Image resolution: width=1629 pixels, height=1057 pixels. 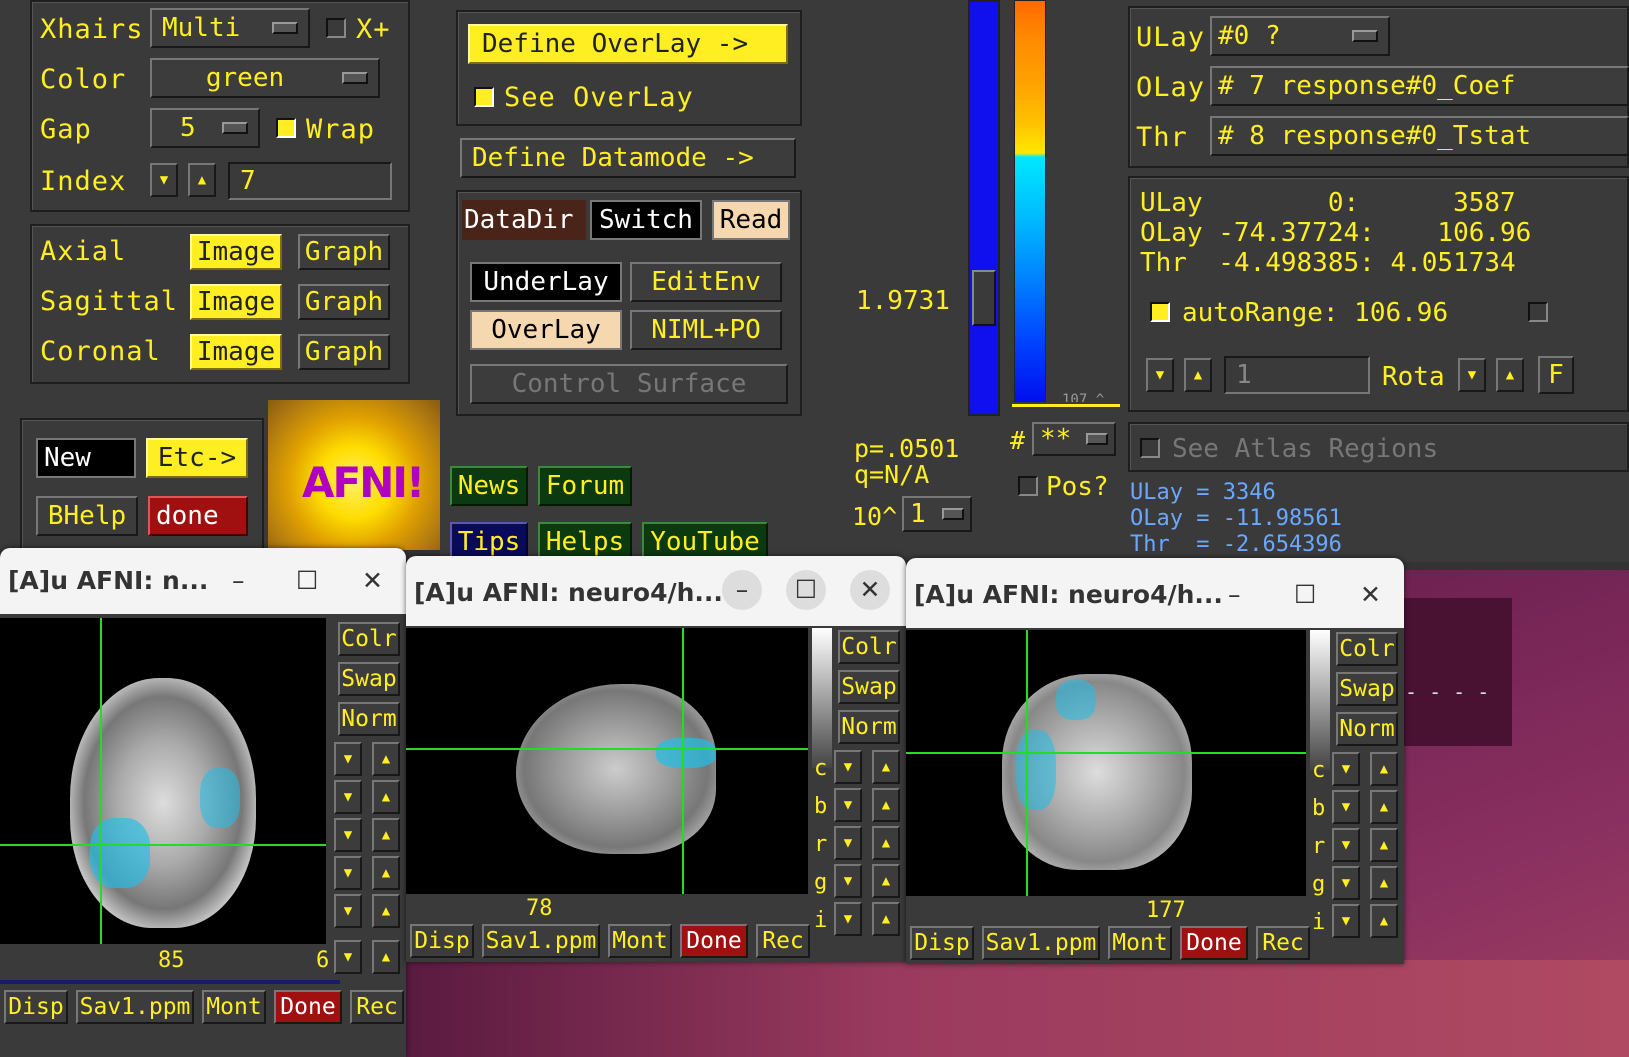 What do you see at coordinates (87, 516) in the screenshot?
I see `bhelp-button: BHelp` at bounding box center [87, 516].